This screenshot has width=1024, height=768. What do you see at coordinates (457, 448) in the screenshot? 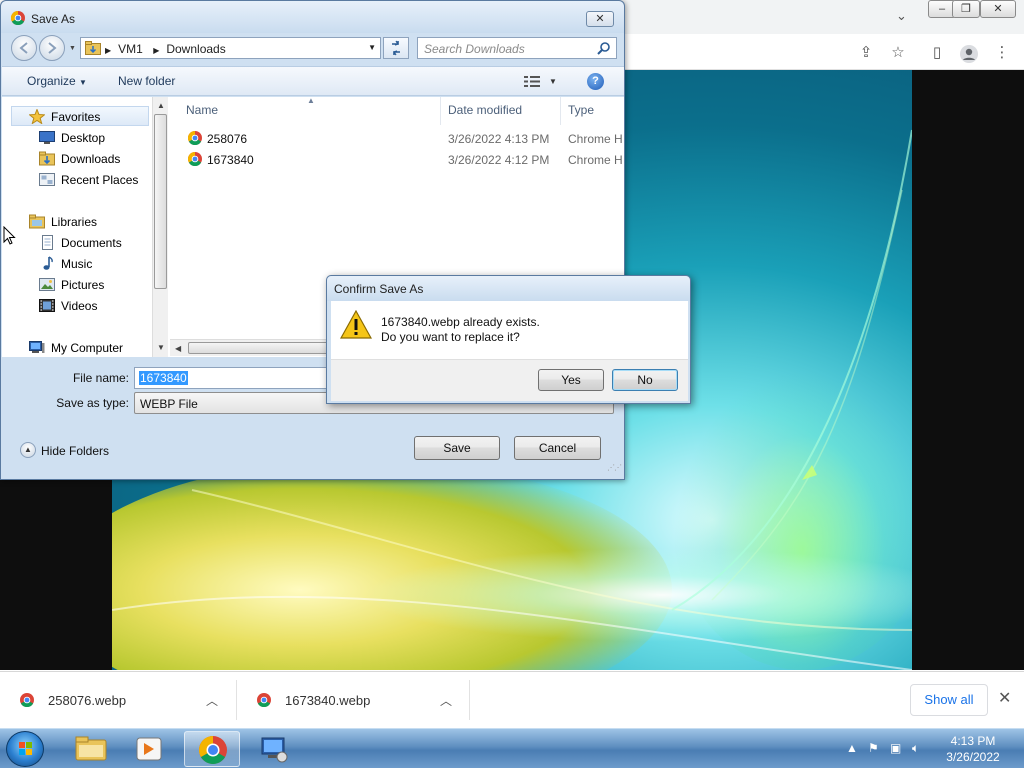
I see `save-button: Save` at bounding box center [457, 448].